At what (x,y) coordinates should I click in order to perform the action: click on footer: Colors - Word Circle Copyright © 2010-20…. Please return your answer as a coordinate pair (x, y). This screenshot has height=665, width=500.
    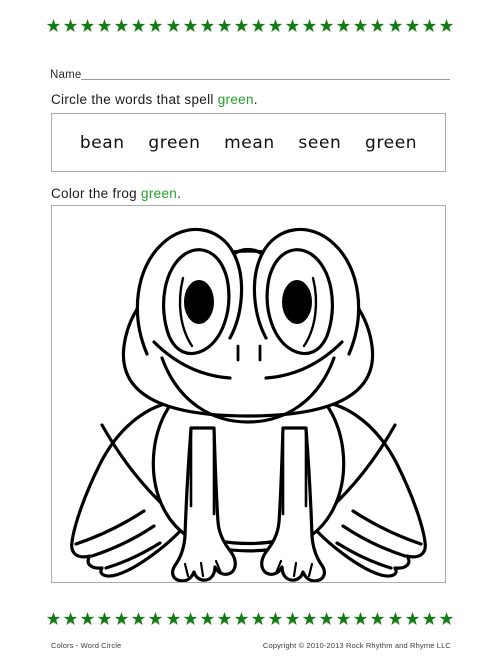
    Looking at the image, I should click on (251, 645).